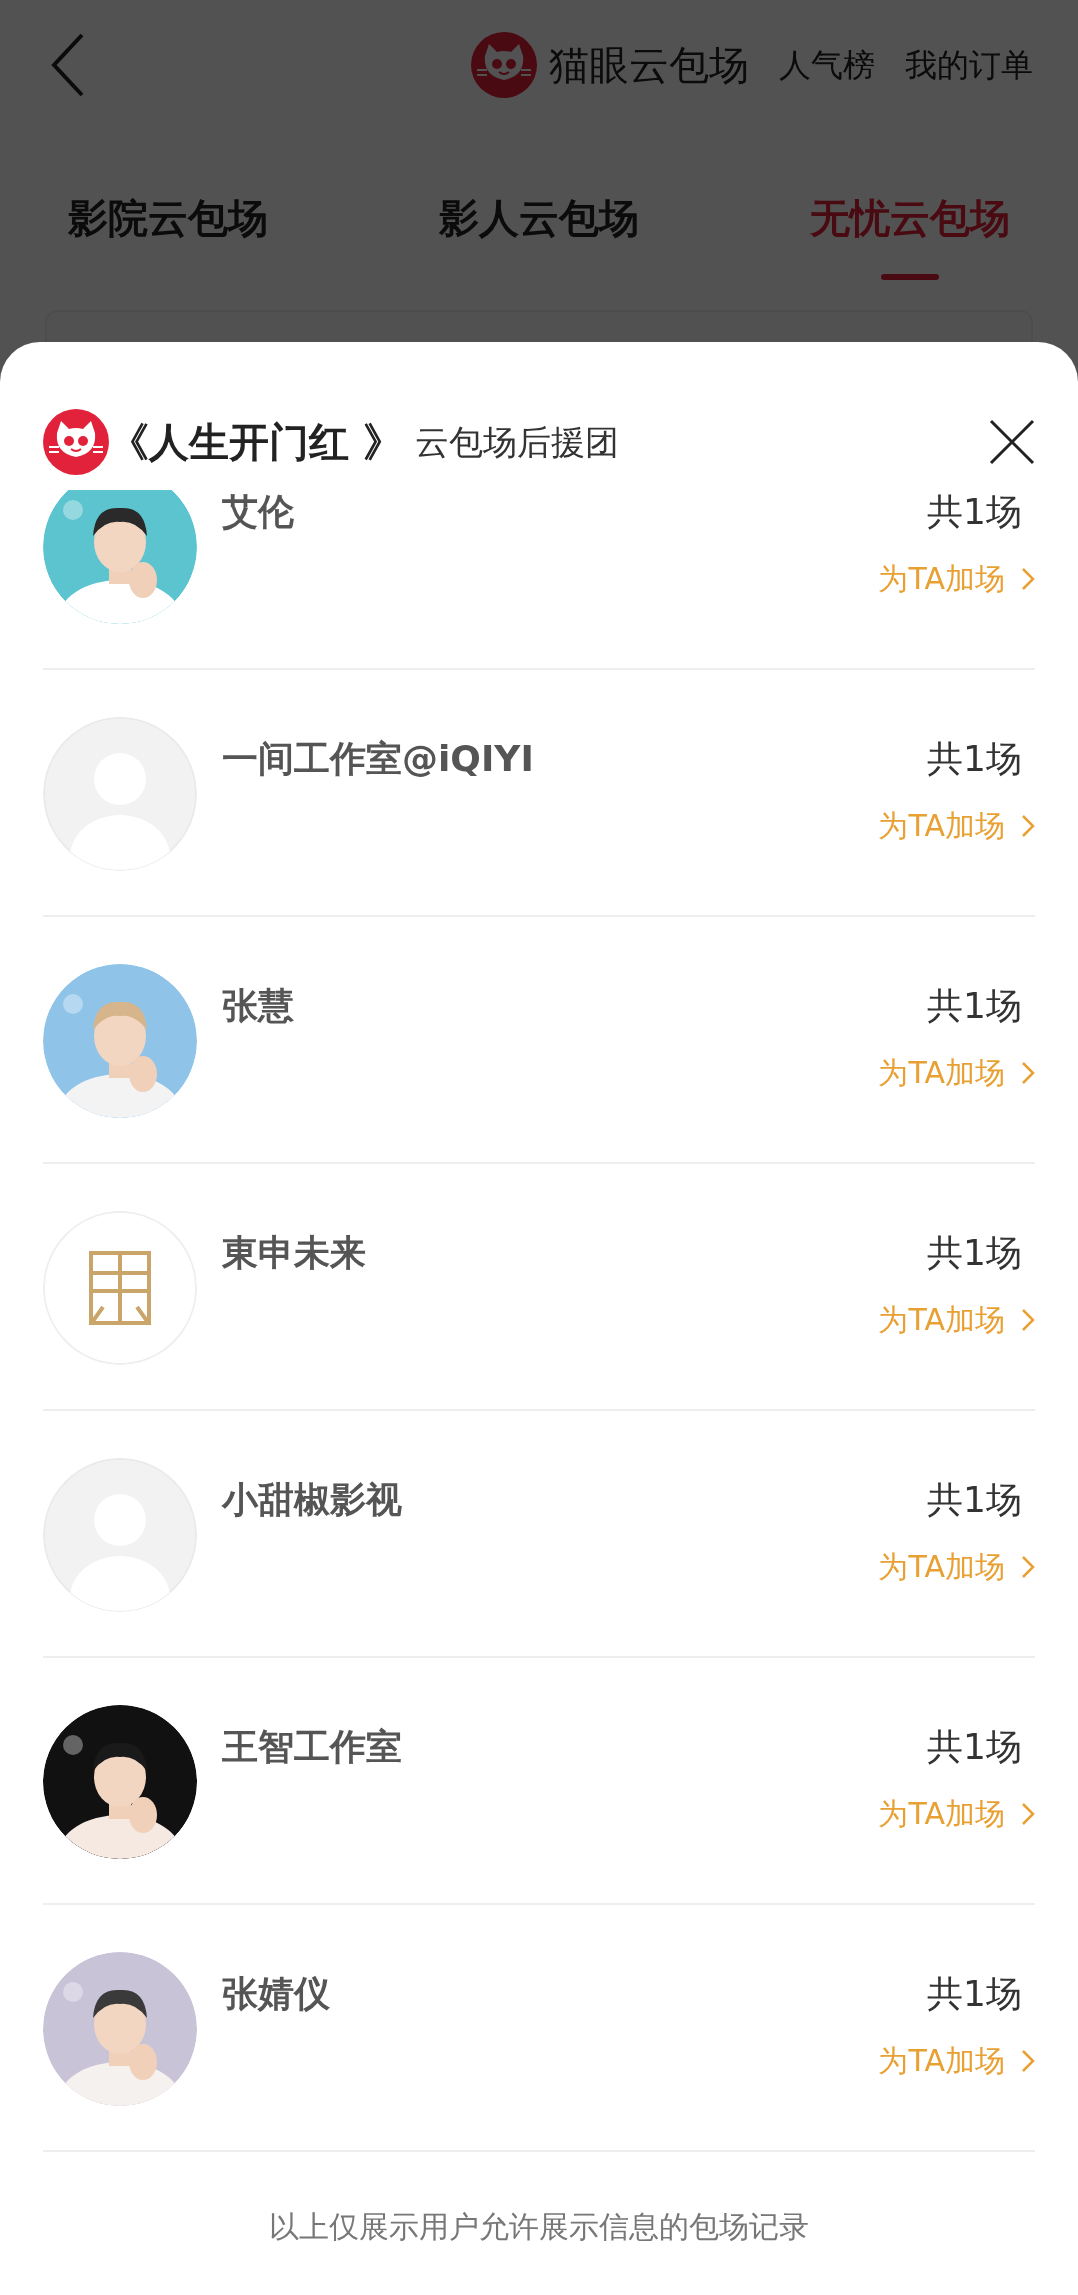  What do you see at coordinates (1012, 442) in the screenshot?
I see `close-icon` at bounding box center [1012, 442].